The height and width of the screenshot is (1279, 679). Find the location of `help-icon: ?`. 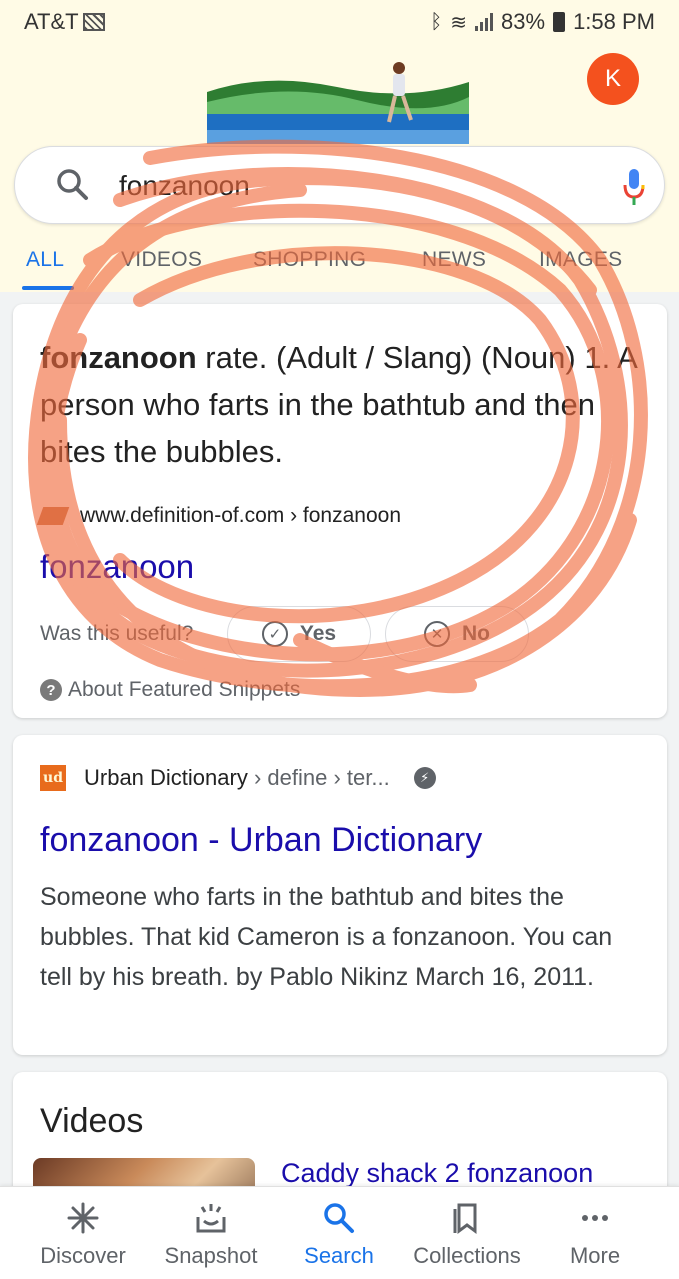

help-icon: ? is located at coordinates (51, 690).